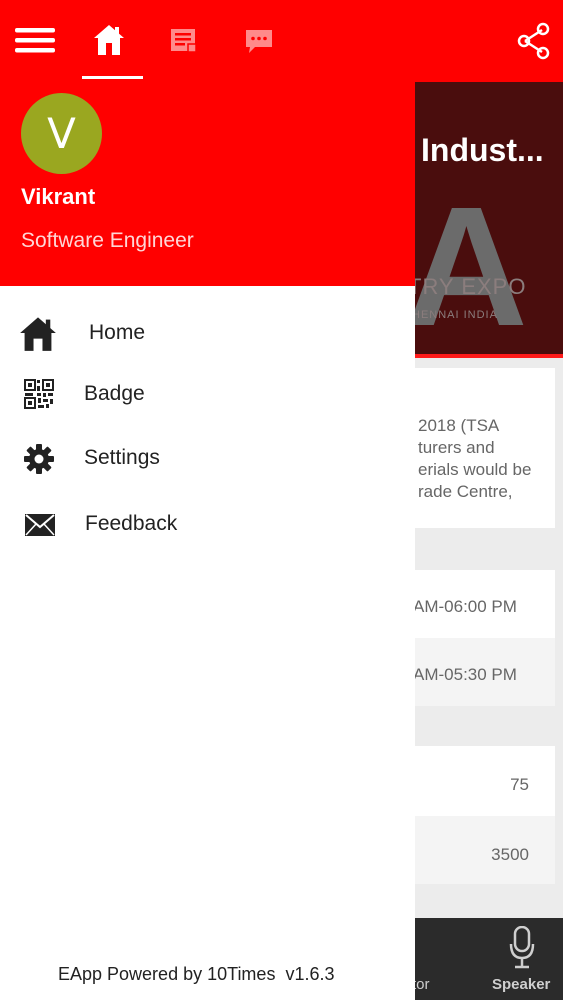  I want to click on menu-item-home: Home, so click(207, 334).